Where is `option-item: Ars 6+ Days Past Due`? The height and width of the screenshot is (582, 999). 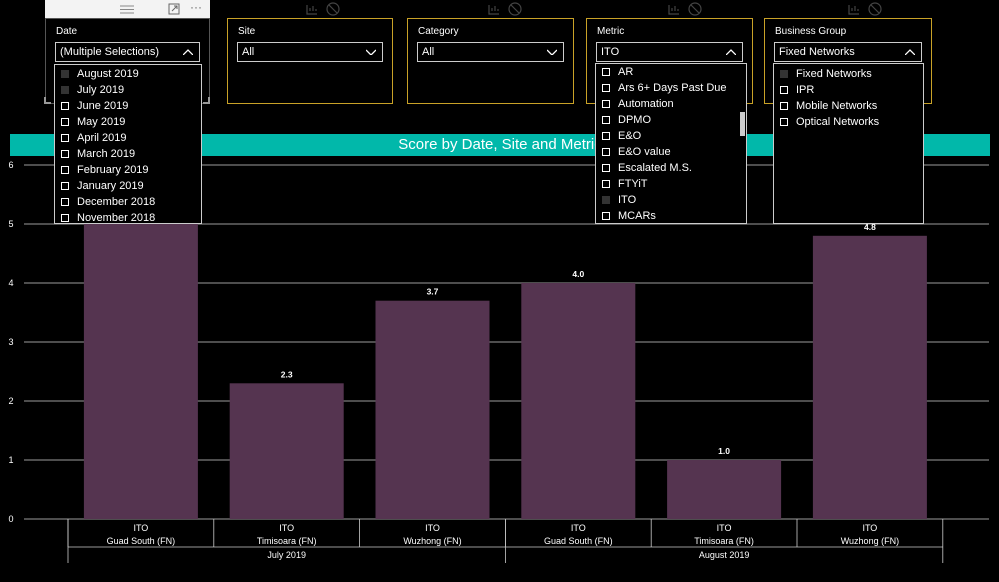
option-item: Ars 6+ Days Past Due is located at coordinates (671, 88).